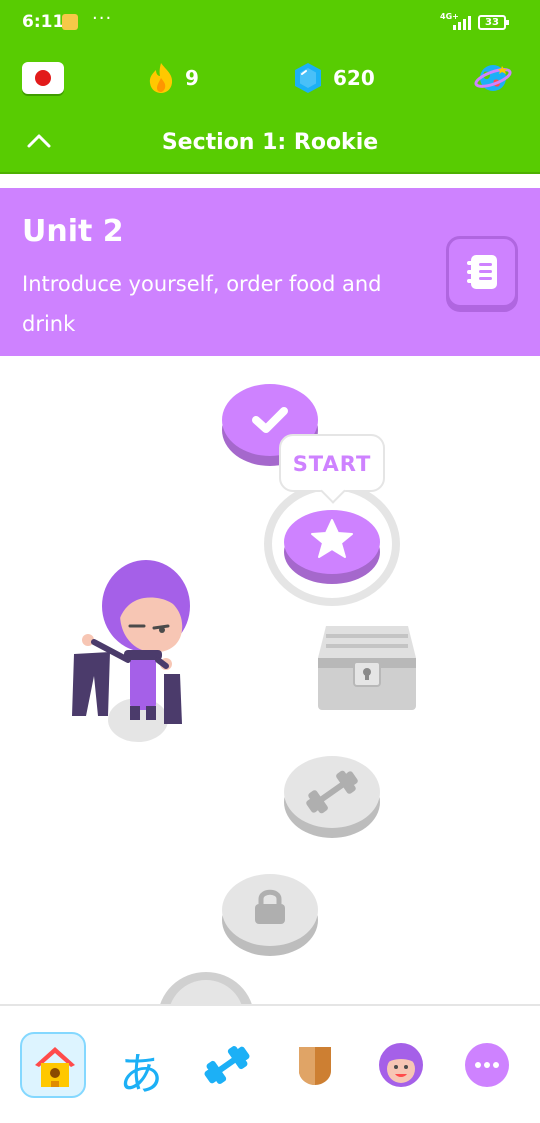  I want to click on more-icon, so click(487, 1065).